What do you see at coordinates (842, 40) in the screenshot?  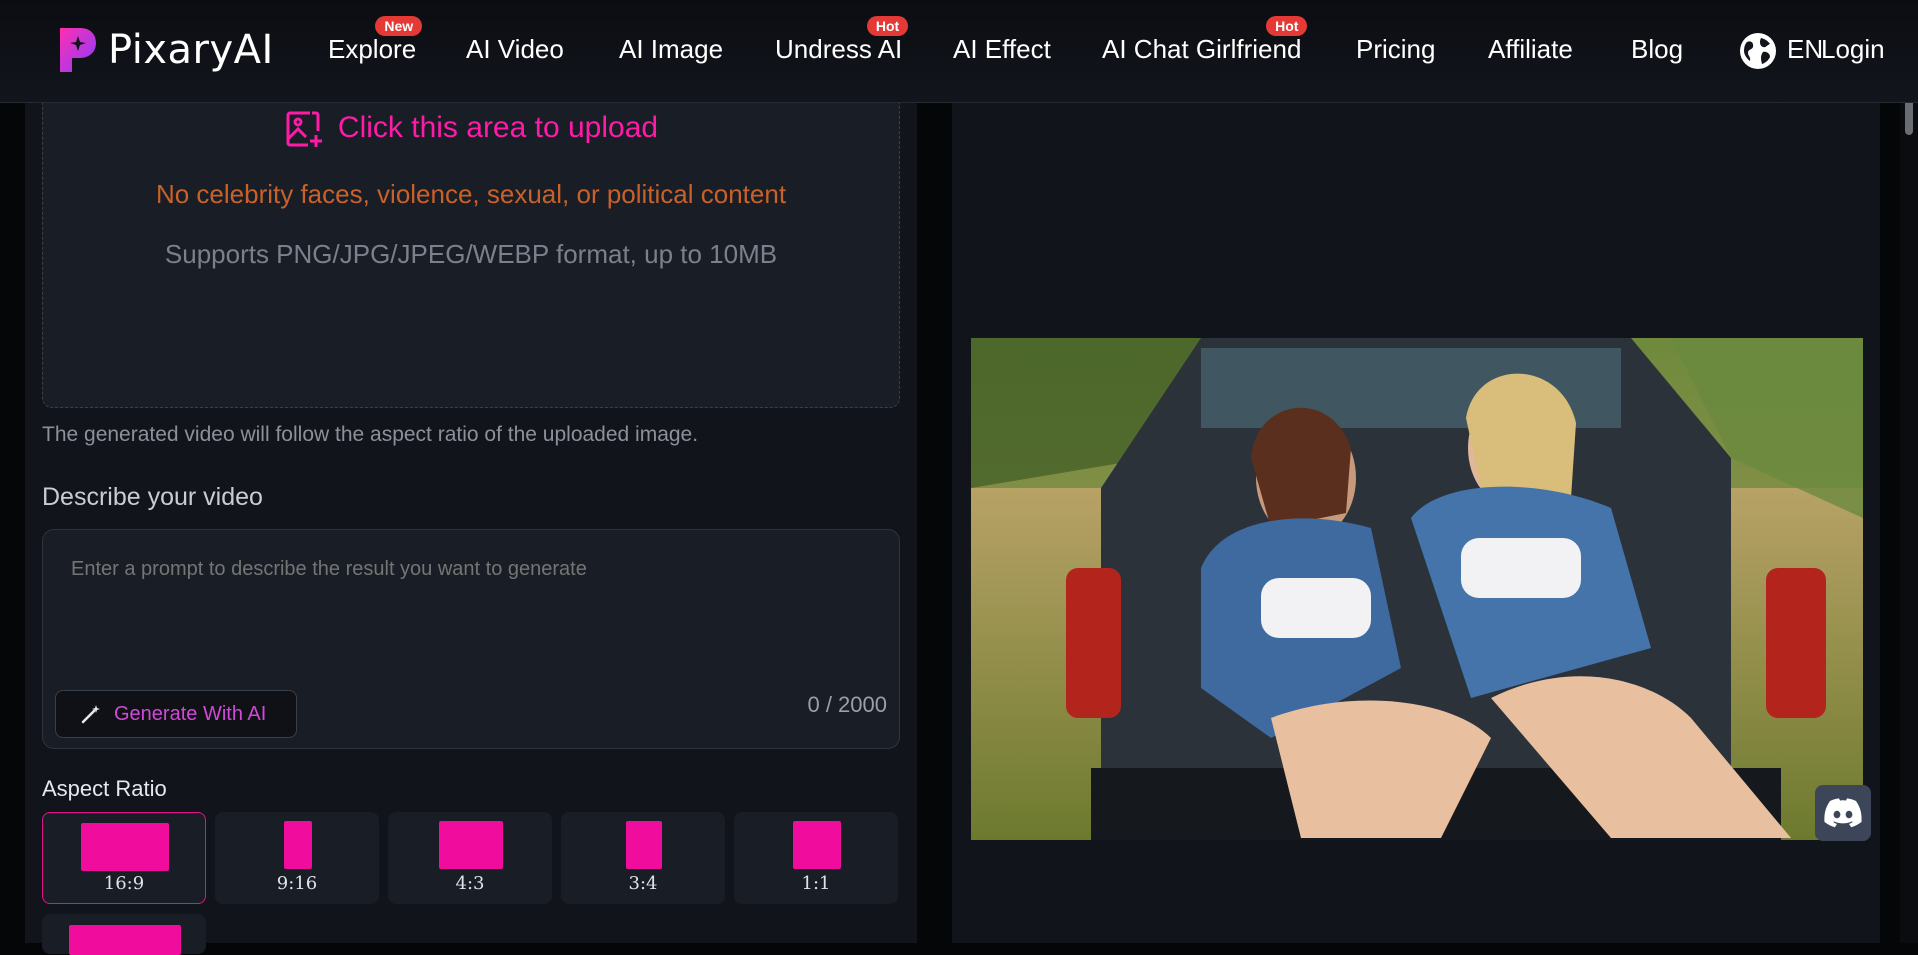 I see `nav-item-undress-ai: Undress AI Hot` at bounding box center [842, 40].